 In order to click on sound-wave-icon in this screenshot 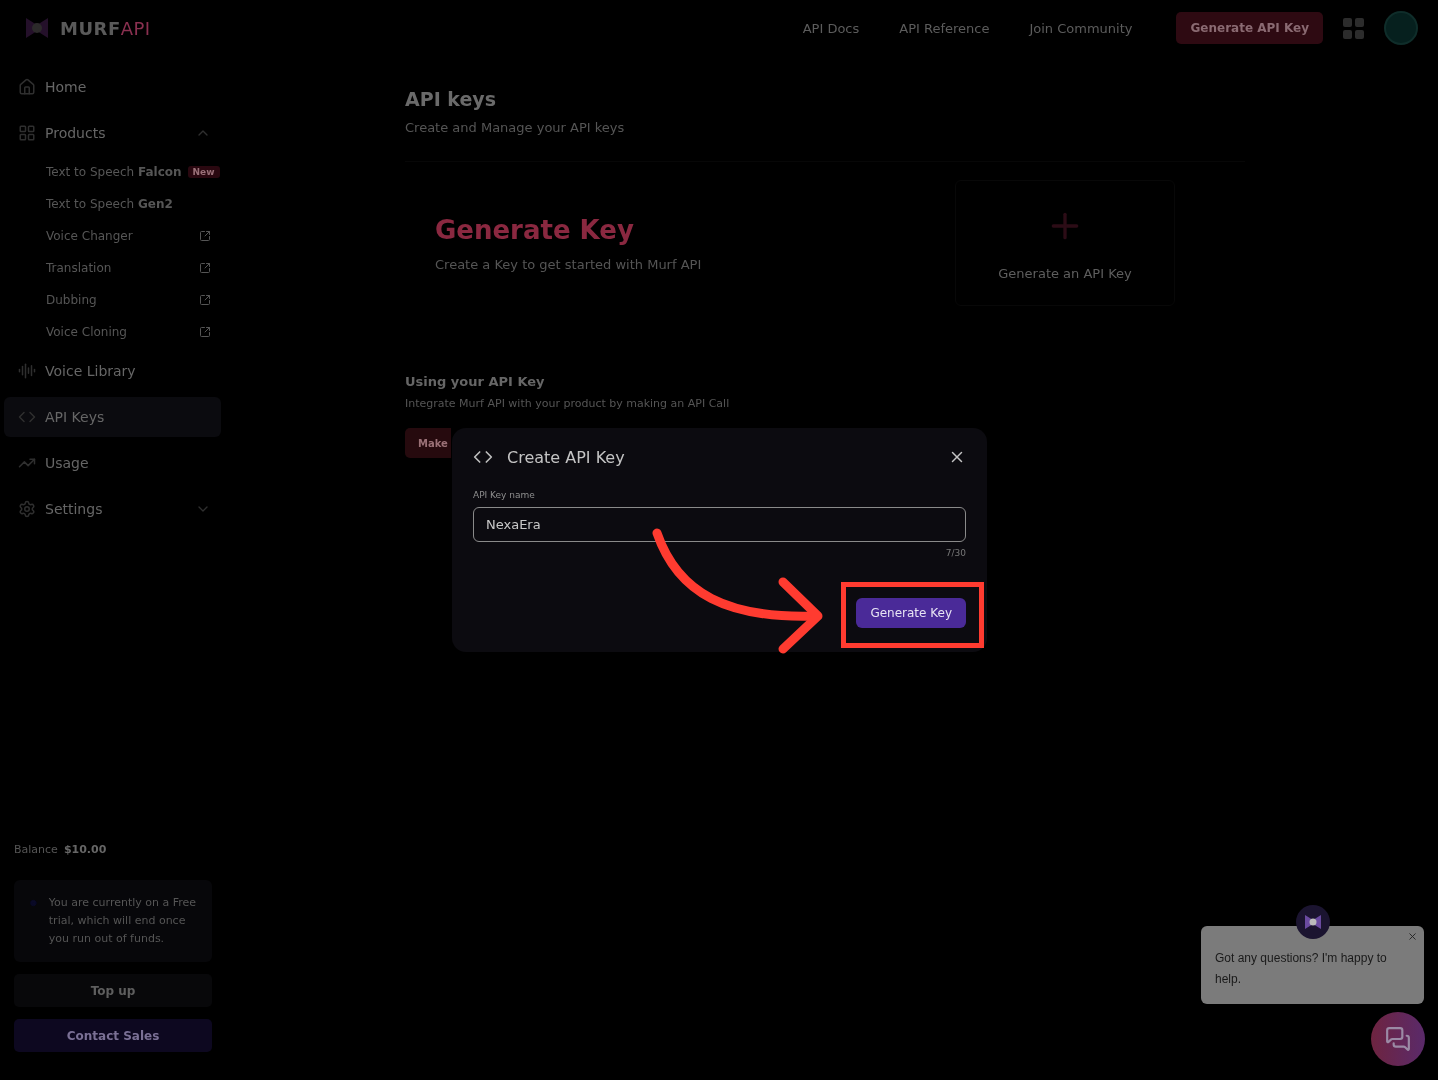, I will do `click(27, 371)`.